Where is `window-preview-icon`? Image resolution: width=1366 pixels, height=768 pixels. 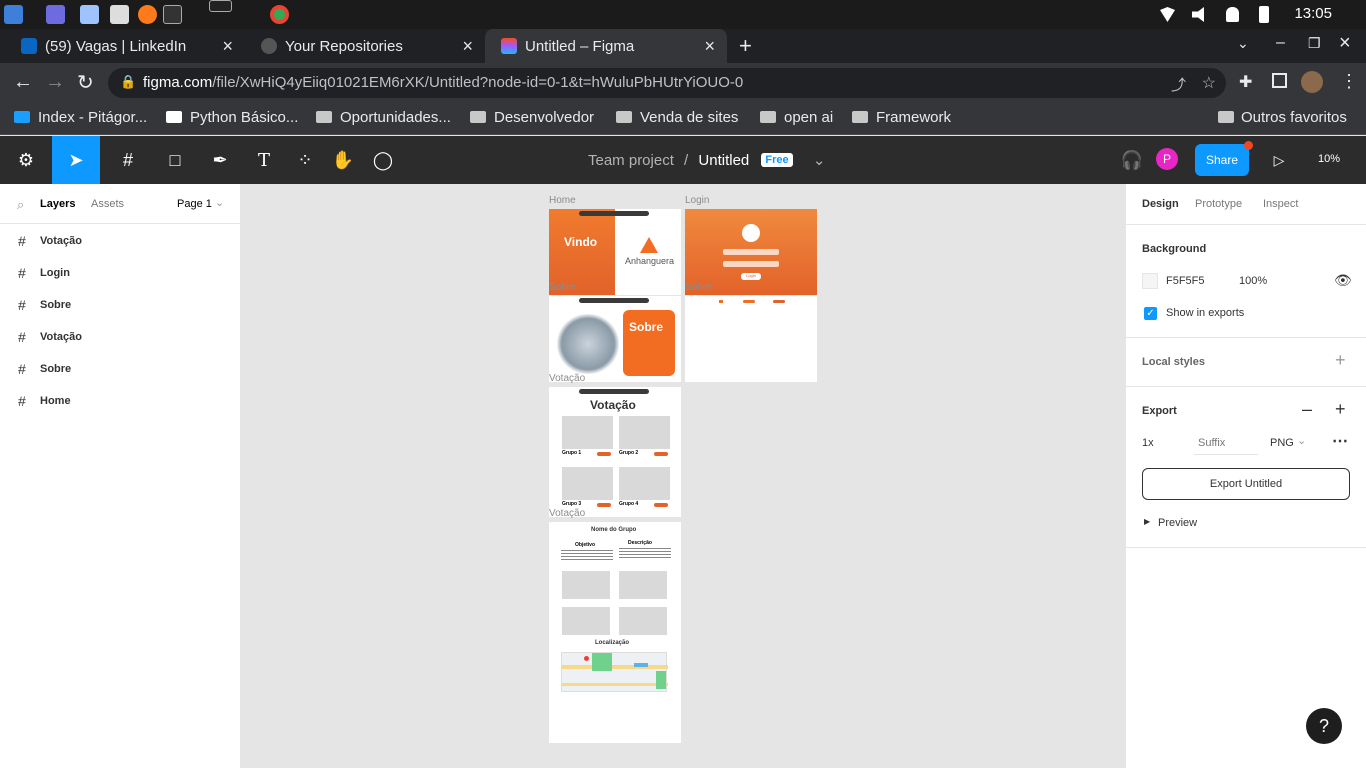 window-preview-icon is located at coordinates (220, 6).